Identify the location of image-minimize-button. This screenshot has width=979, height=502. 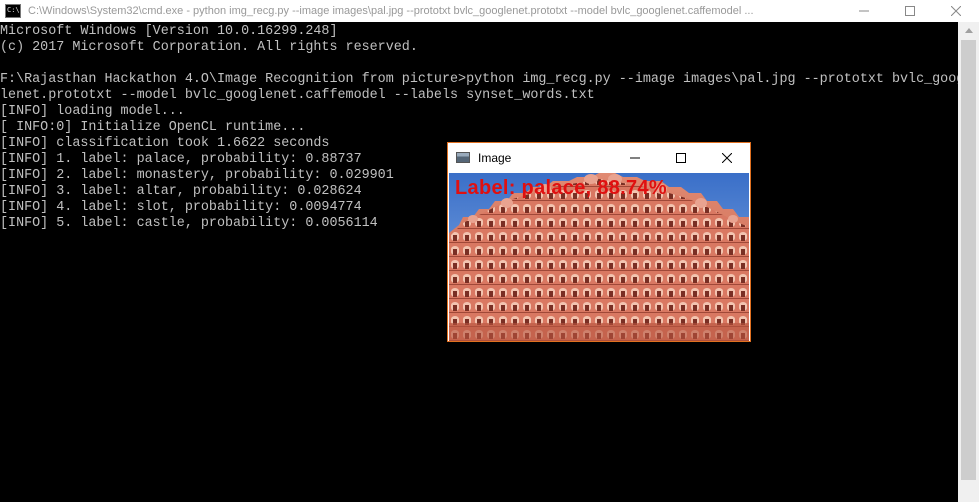
(635, 157).